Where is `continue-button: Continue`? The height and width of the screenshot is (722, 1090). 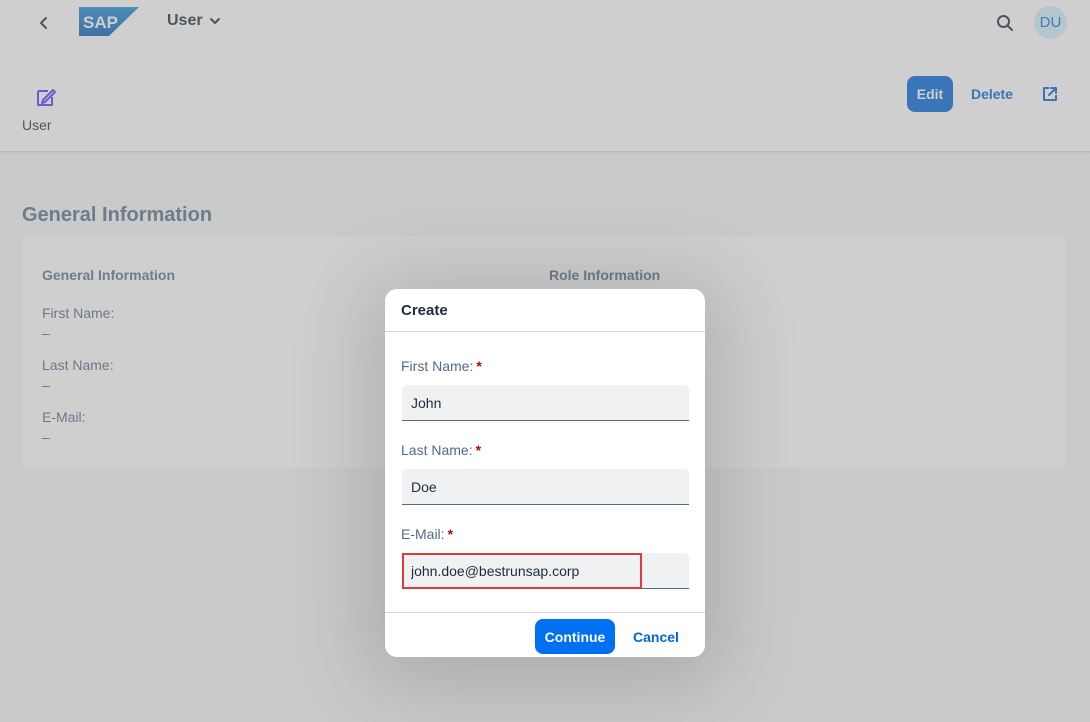
continue-button: Continue is located at coordinates (575, 636).